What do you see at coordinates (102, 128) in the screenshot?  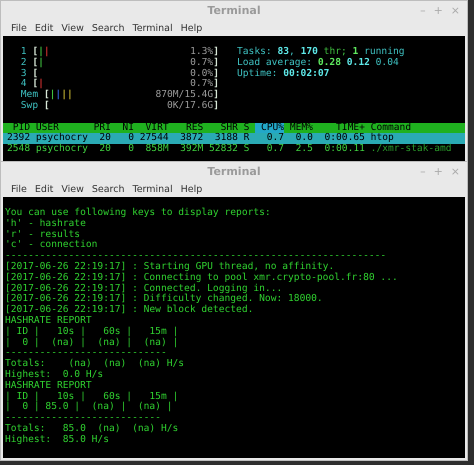 I see `column-header: PRI` at bounding box center [102, 128].